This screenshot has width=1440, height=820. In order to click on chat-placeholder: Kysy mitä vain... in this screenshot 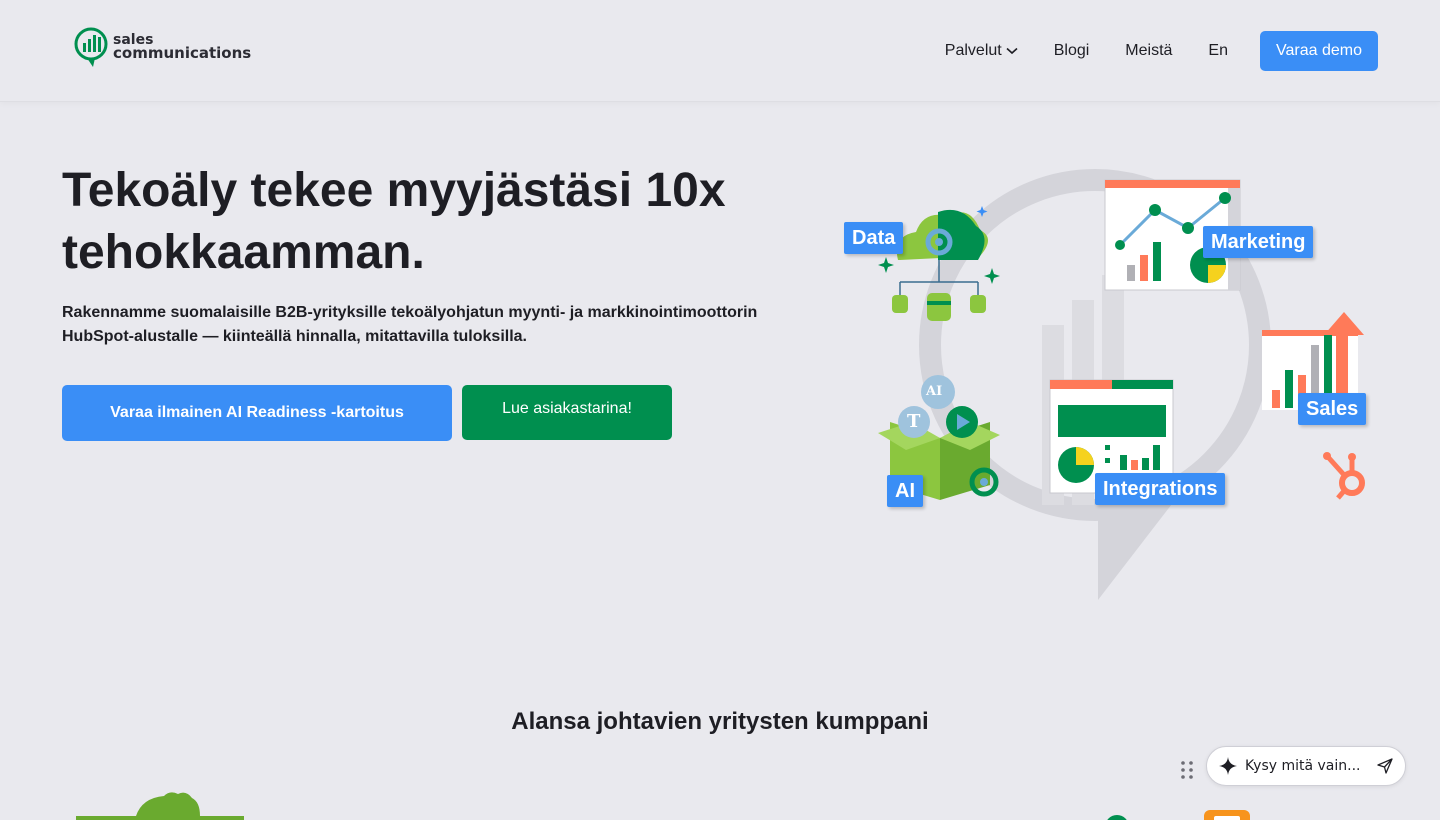, I will do `click(1303, 766)`.